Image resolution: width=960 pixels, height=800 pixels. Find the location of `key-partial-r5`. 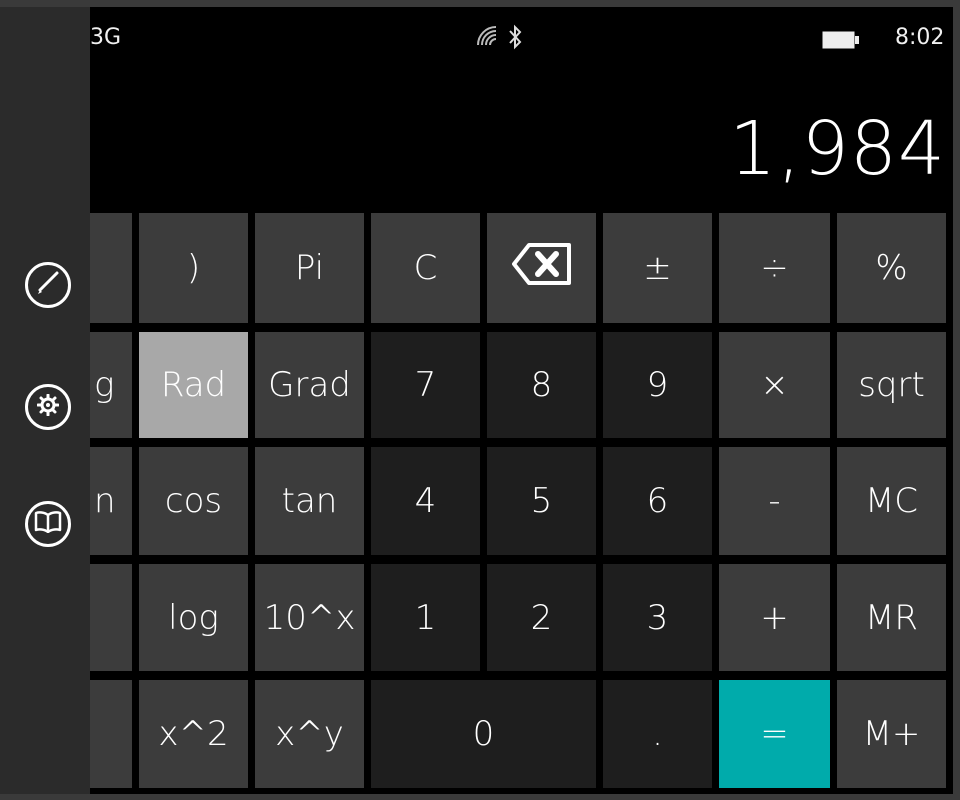

key-partial-r5 is located at coordinates (111, 734).